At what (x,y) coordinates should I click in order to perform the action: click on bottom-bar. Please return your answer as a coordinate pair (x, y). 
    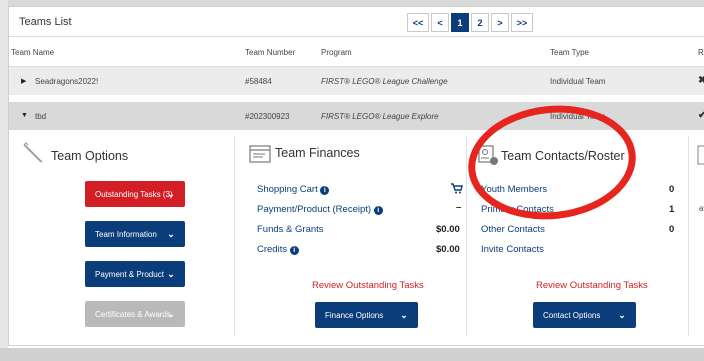
    Looking at the image, I should click on (352, 354).